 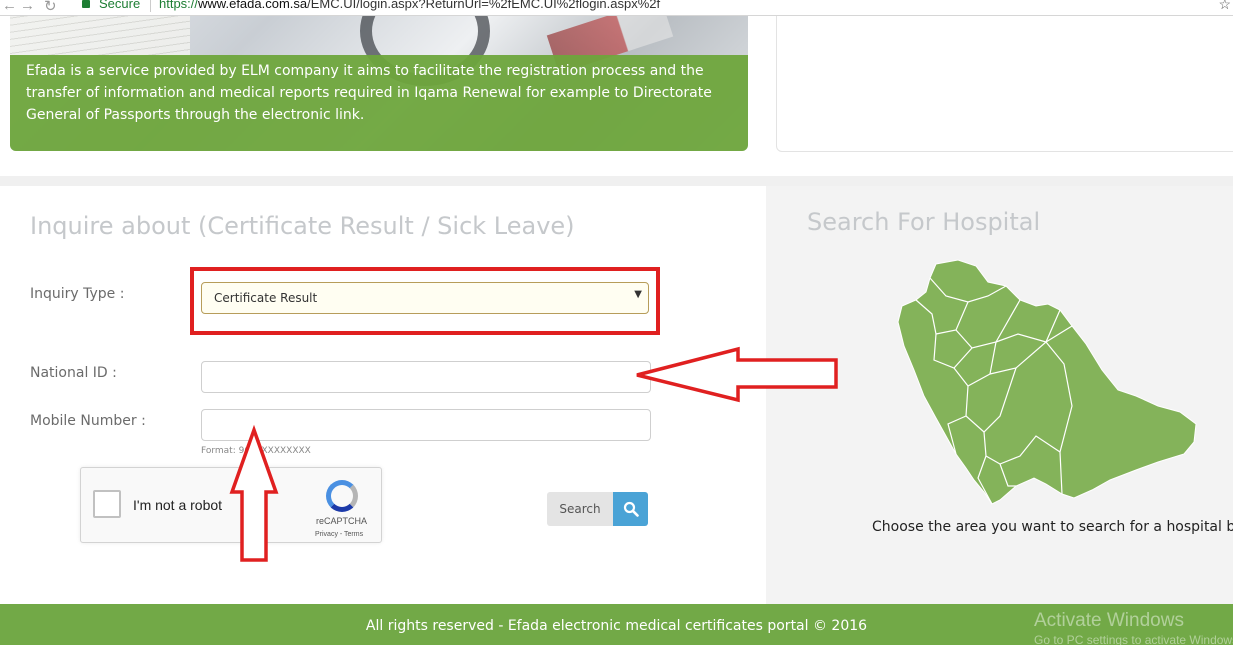 I want to click on section-divider, so click(x=616, y=181).